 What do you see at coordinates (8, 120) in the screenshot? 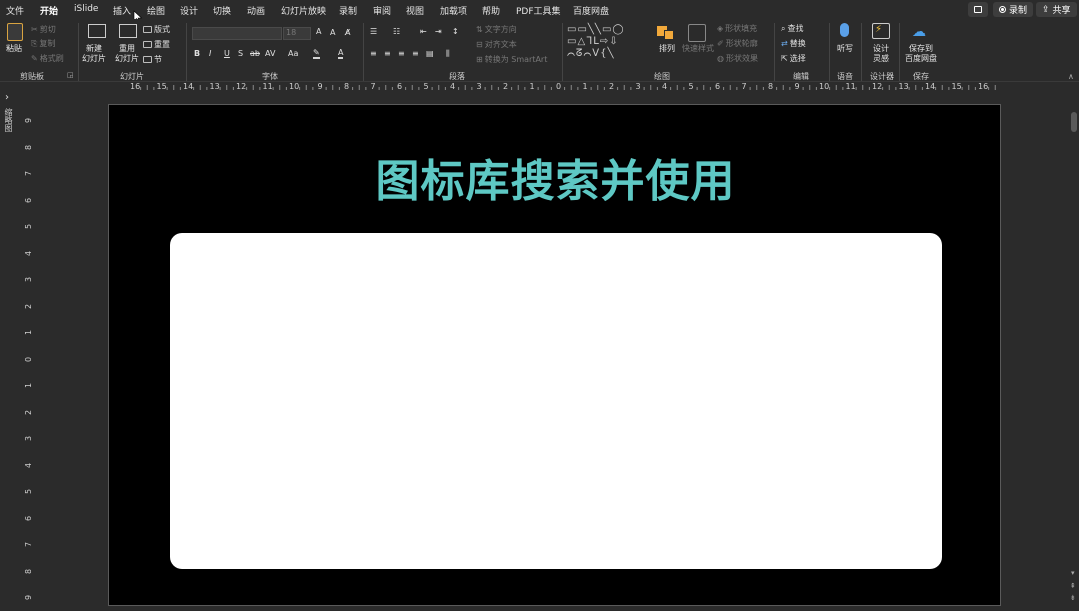
I see `thumbnails-label: 缩略图` at bounding box center [8, 120].